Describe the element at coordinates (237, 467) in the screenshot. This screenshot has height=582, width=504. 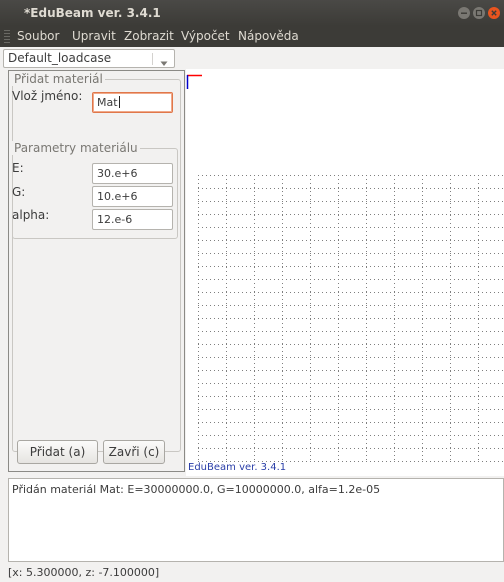
I see `canvas-version-label: EduBeam ver. 3.4.1` at that location.